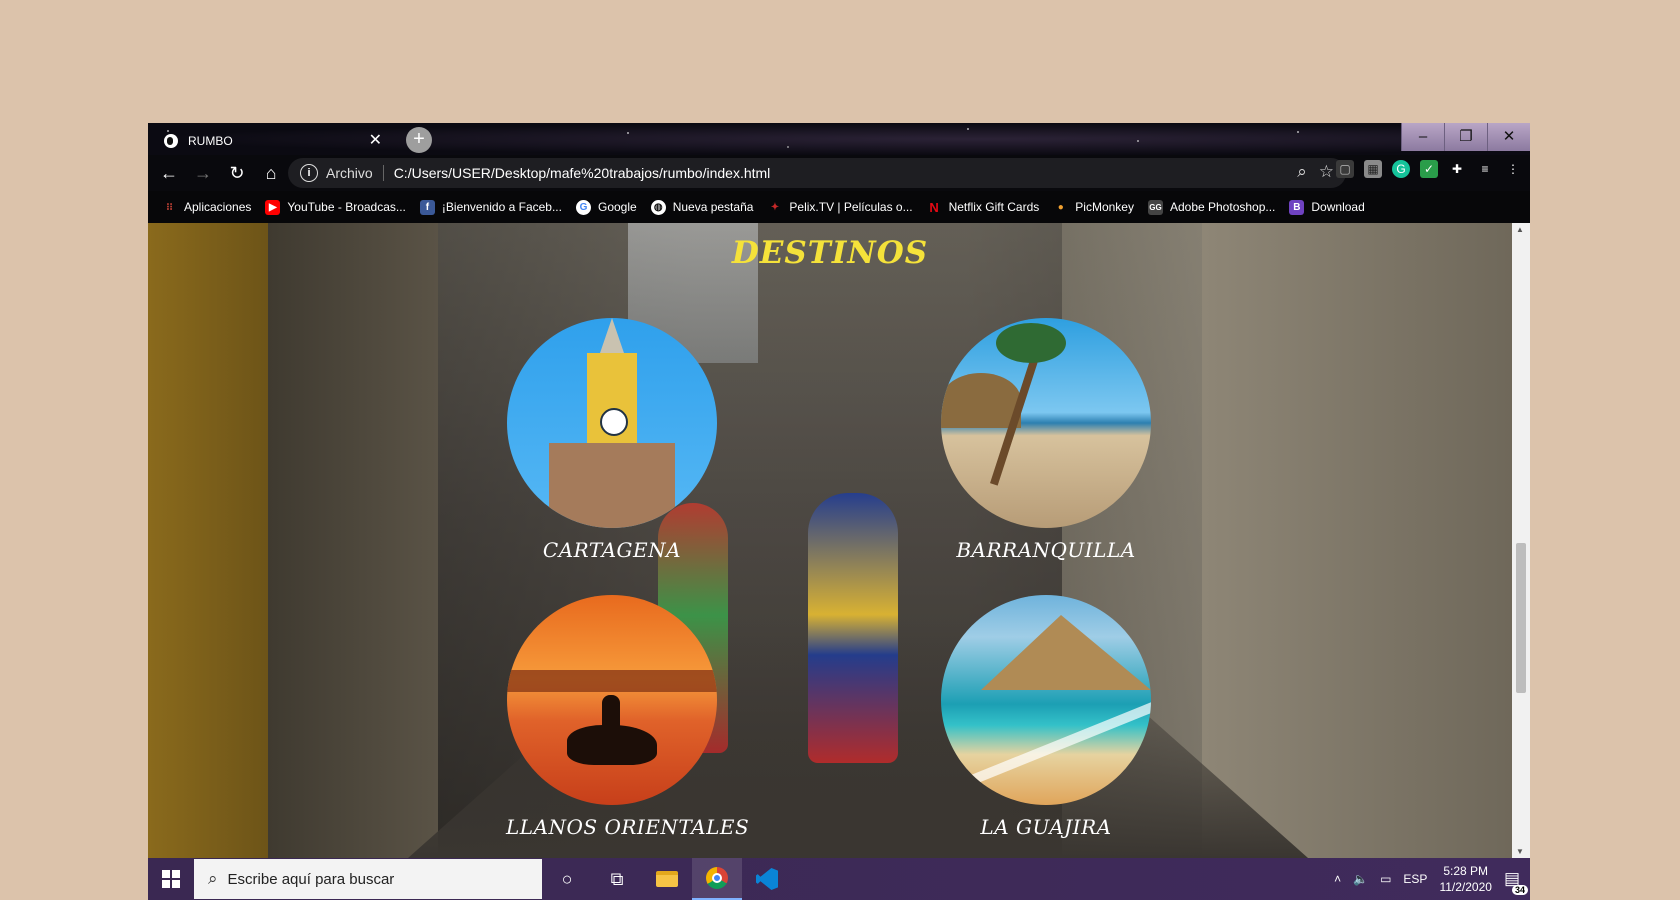 This screenshot has height=900, width=1680. I want to click on apps-grid-icon: ⁝⁝, so click(169, 207).